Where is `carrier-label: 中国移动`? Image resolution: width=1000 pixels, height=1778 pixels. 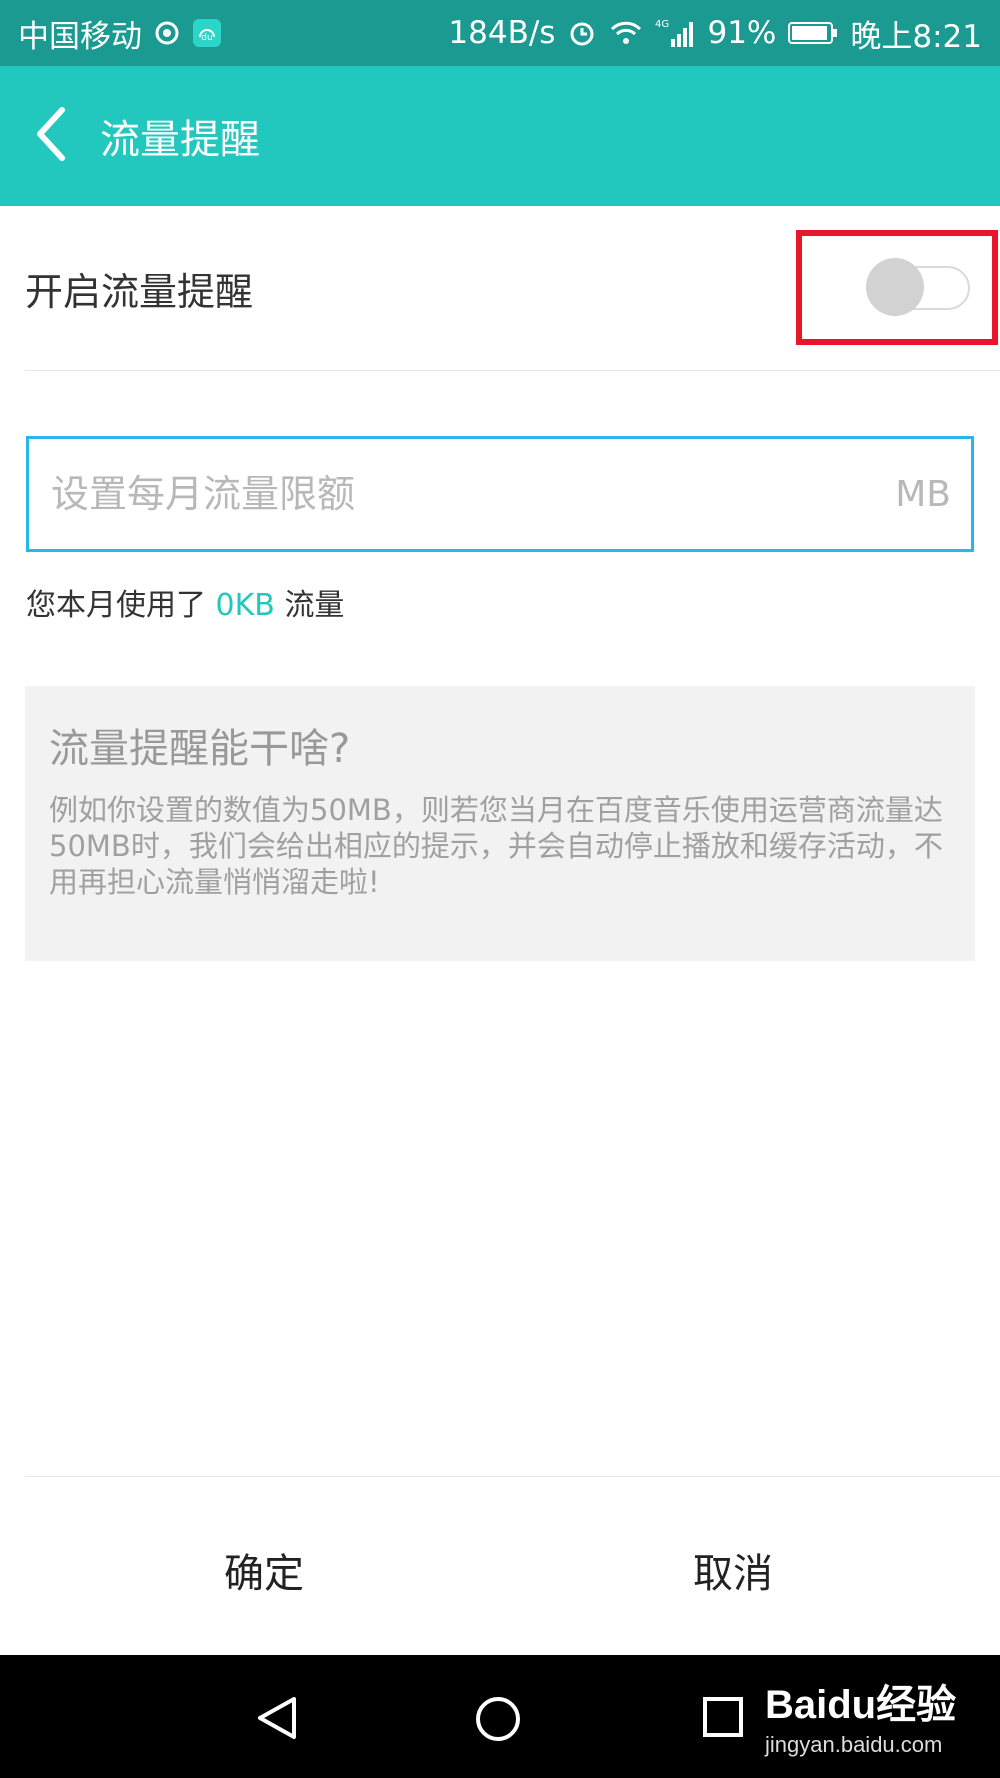
carrier-label: 中国移动 is located at coordinates (80, 36).